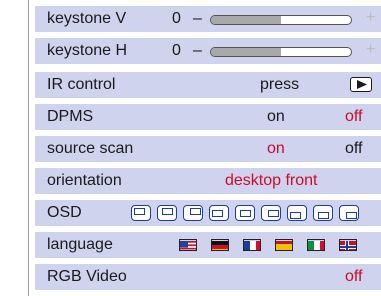  Describe the element at coordinates (84, 180) in the screenshot. I see `orientation-label: orientation` at that location.